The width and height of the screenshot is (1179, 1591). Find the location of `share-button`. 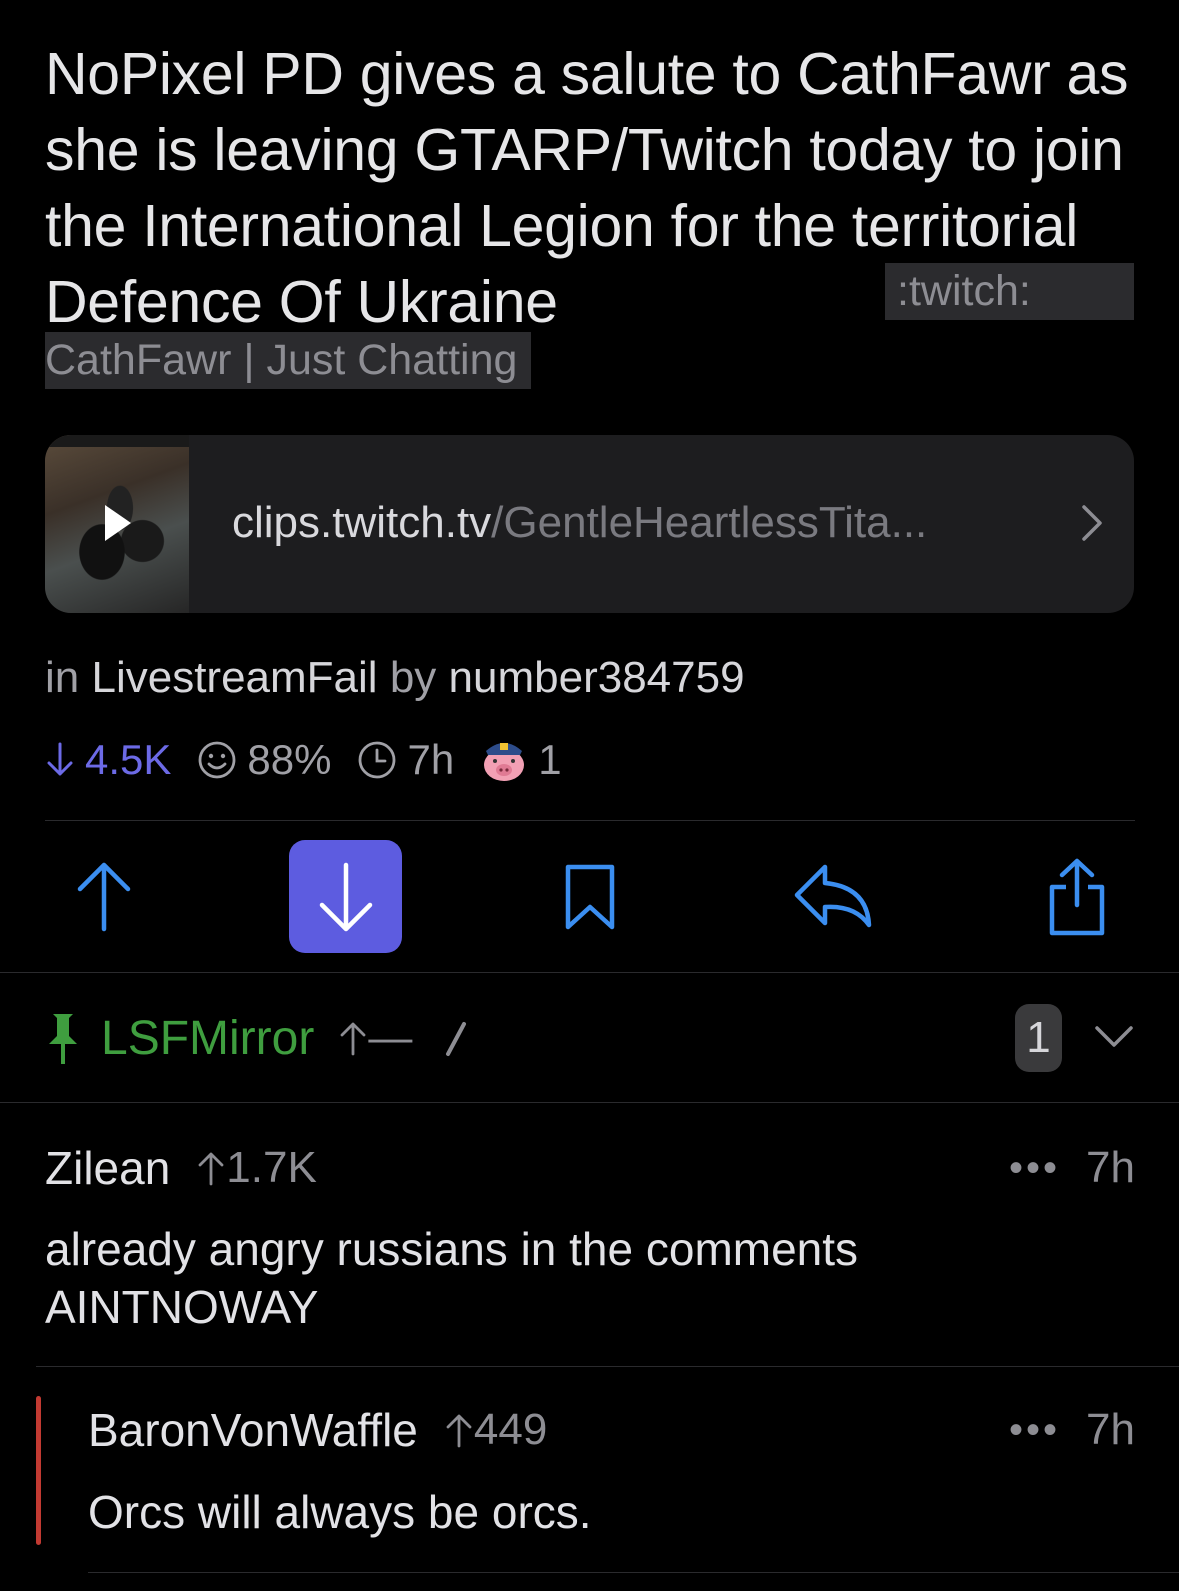

share-button is located at coordinates (1076, 896).